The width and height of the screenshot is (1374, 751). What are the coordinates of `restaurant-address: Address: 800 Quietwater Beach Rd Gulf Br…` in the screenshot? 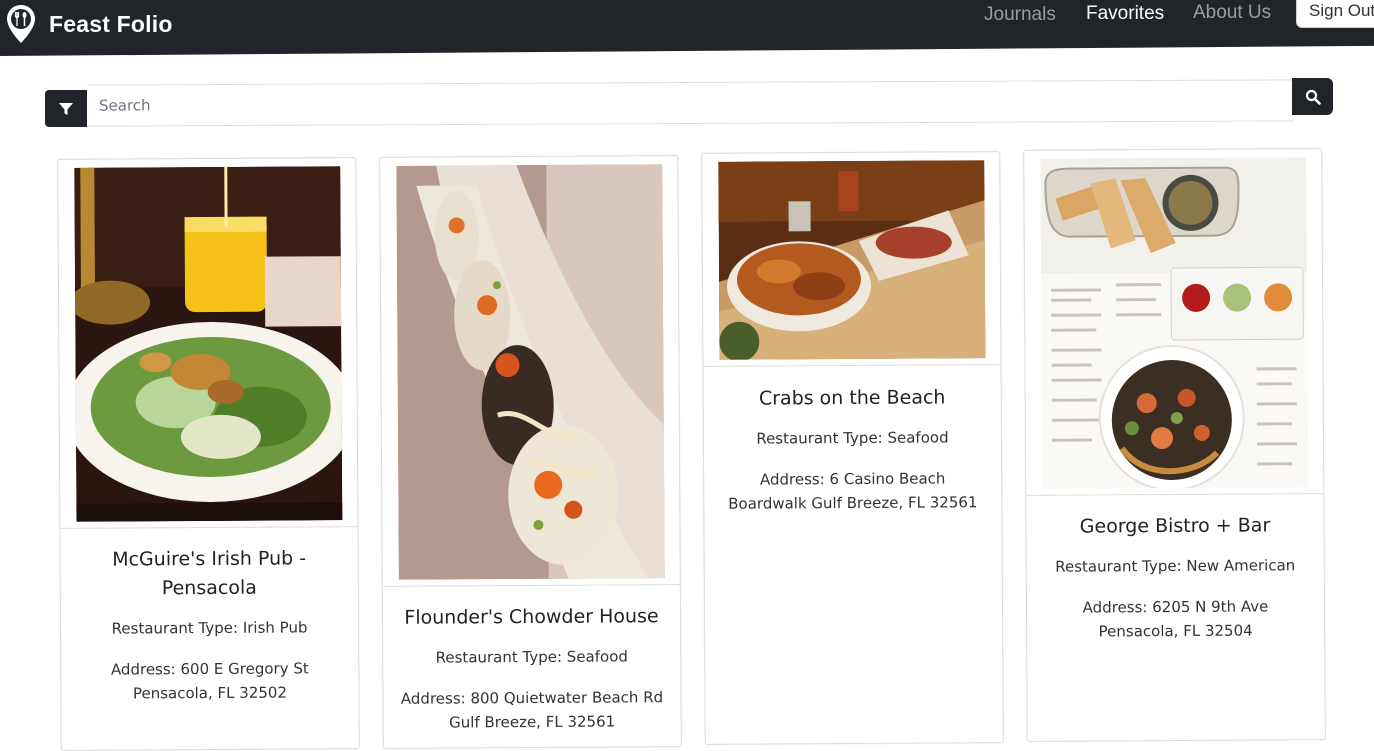 It's located at (532, 710).